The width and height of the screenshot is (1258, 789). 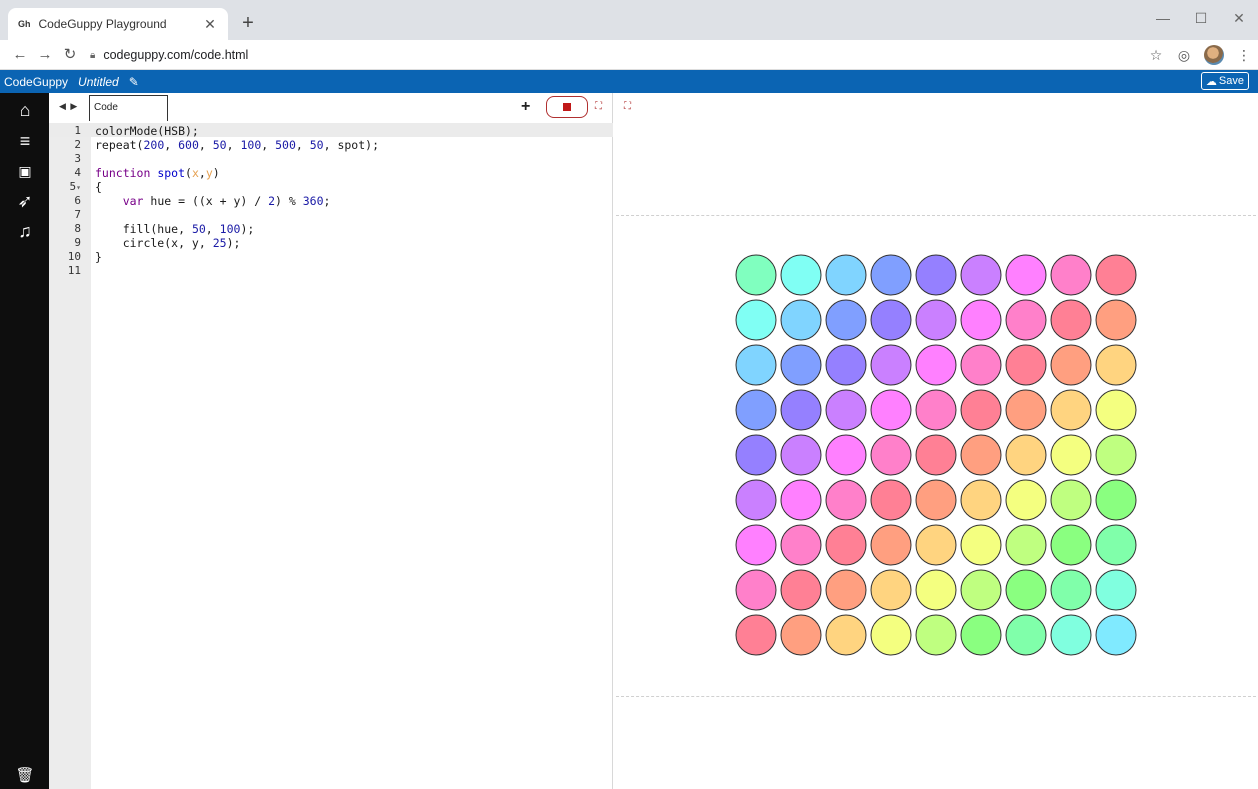 I want to click on list-icon: ≡, so click(x=25, y=141).